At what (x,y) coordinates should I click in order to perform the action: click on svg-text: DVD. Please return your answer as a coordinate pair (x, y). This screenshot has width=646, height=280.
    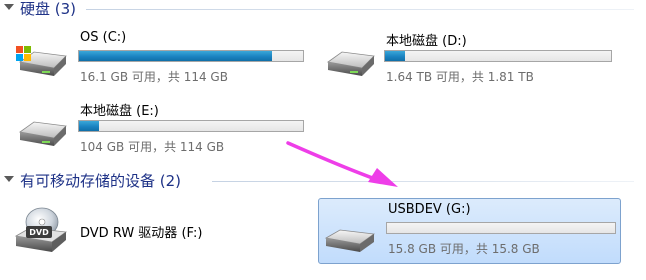
    Looking at the image, I should click on (39, 232).